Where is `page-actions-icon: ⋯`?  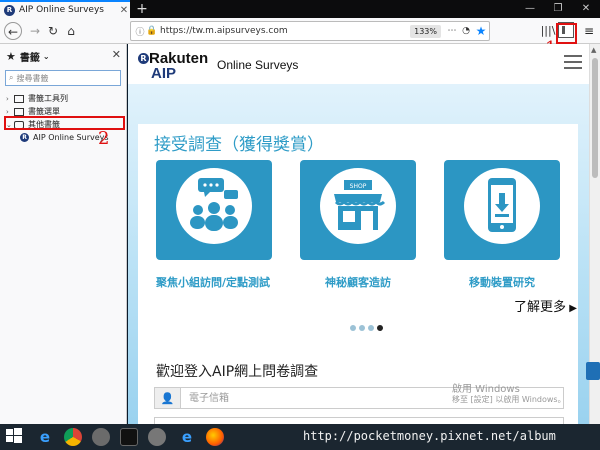 page-actions-icon: ⋯ is located at coordinates (452, 31).